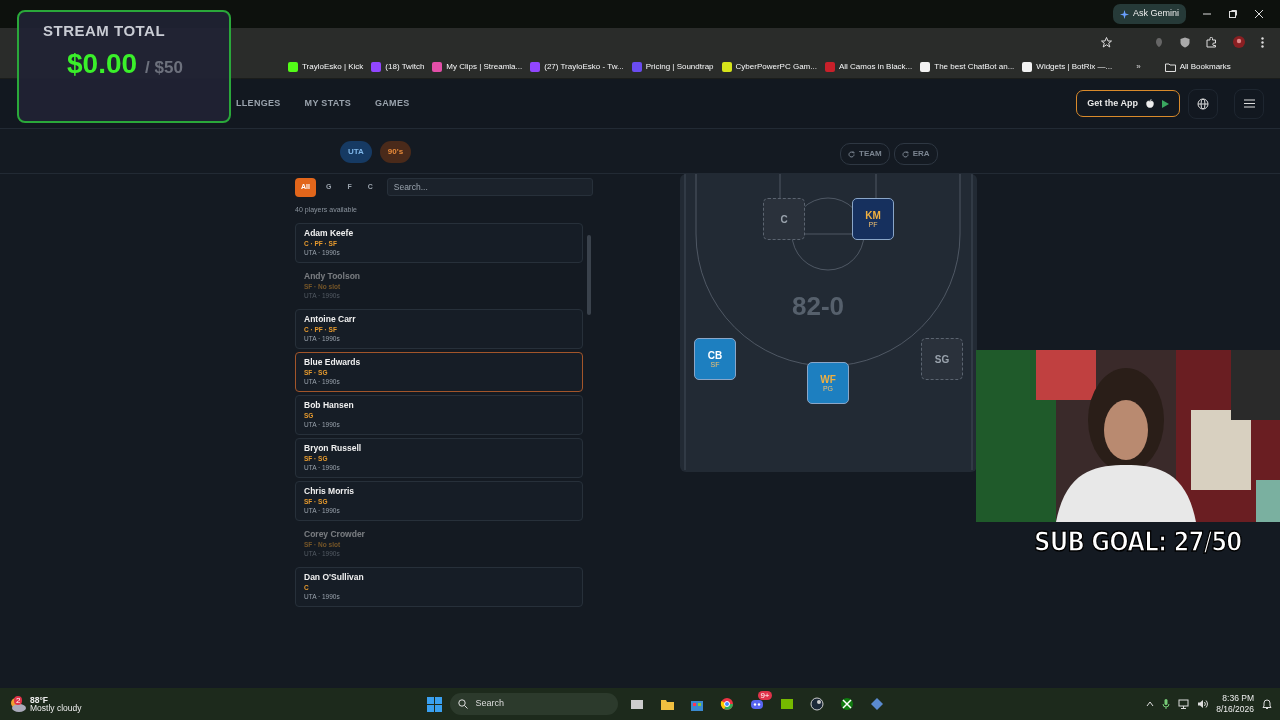  I want to click on network-icon, so click(1184, 704).